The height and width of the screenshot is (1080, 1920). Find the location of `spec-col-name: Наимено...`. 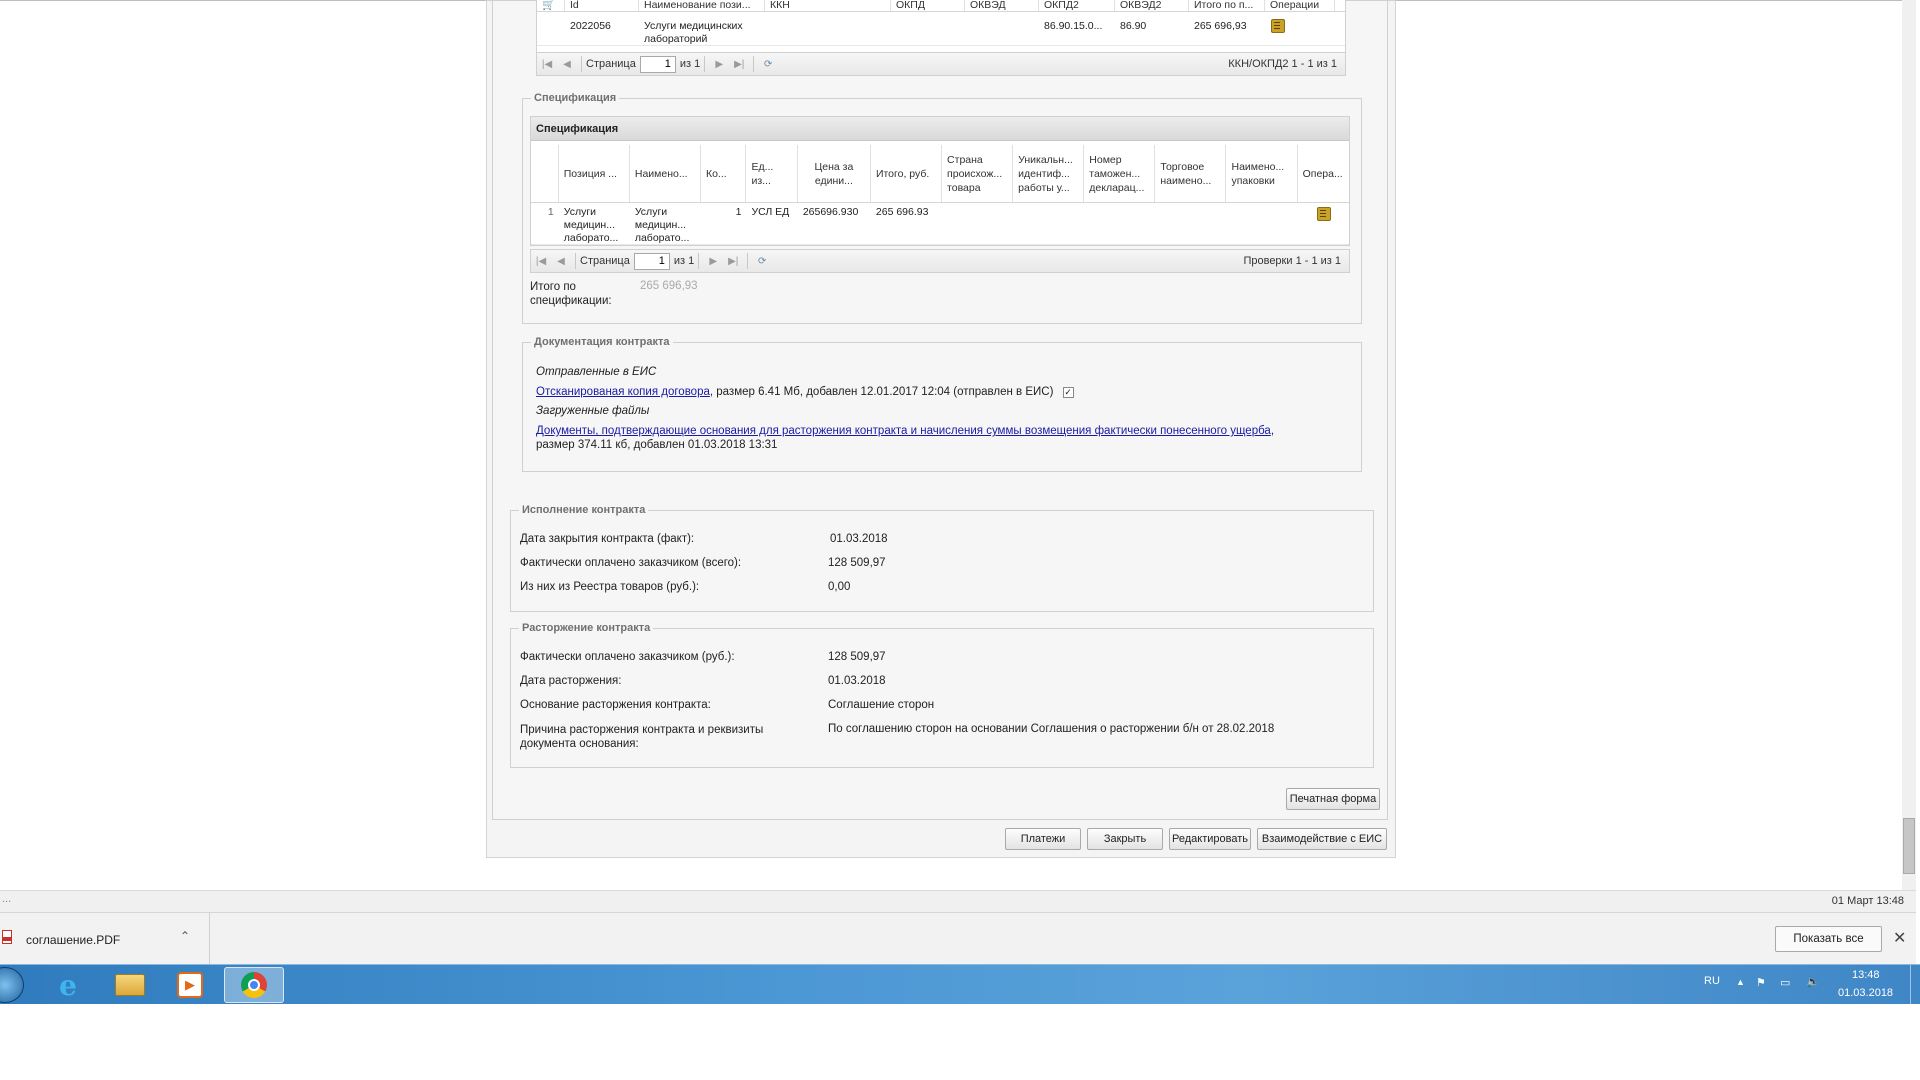

spec-col-name: Наимено... is located at coordinates (665, 173).